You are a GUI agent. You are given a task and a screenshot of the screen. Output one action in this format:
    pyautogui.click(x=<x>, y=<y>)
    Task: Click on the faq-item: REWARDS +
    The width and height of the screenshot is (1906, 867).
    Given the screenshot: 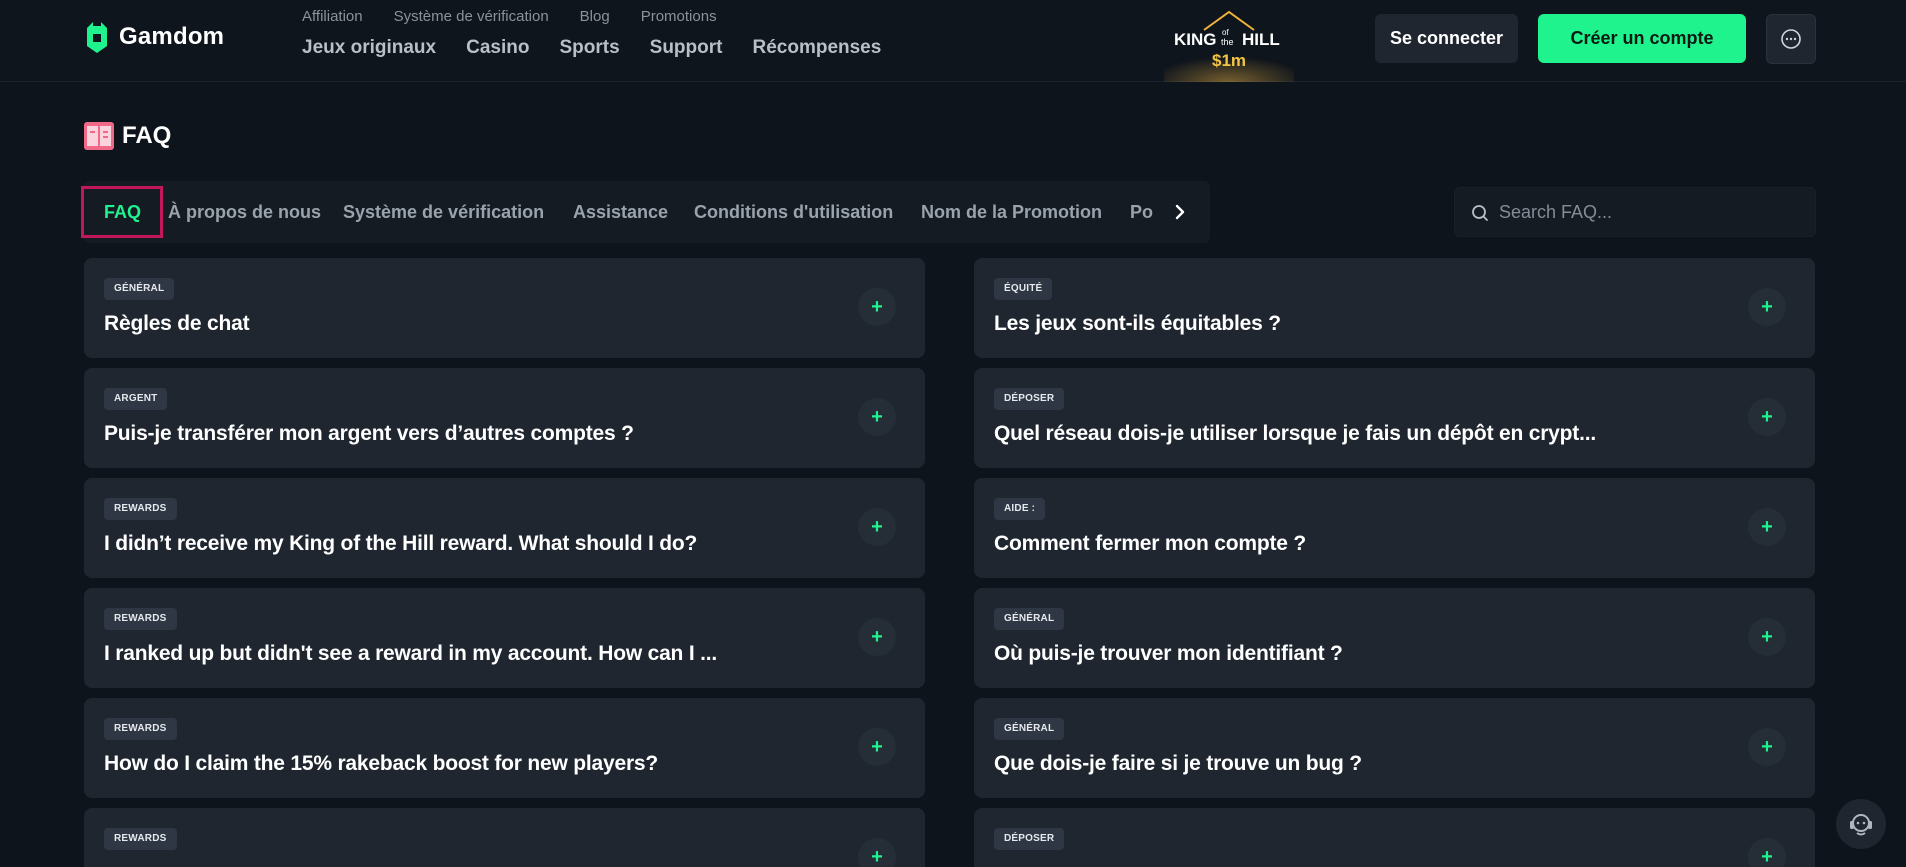 What is the action you would take?
    pyautogui.click(x=504, y=837)
    